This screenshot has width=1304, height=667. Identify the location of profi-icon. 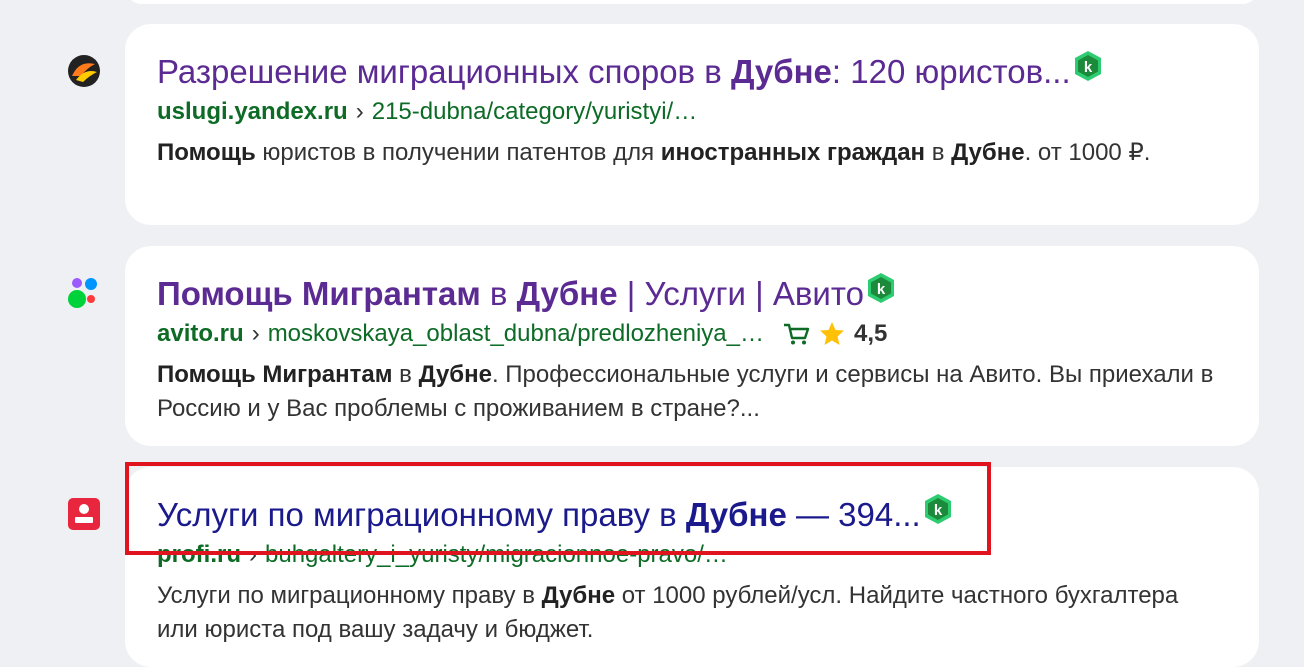
(84, 514).